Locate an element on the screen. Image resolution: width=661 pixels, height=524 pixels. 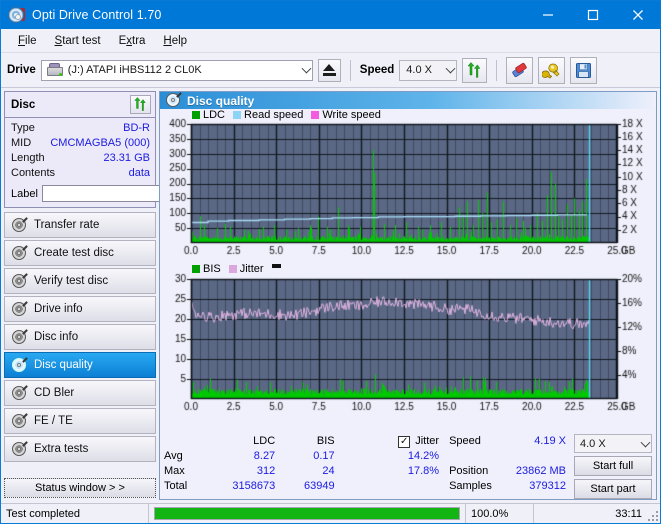
stats-bis-total: 63949 is located at coordinates (319, 486).